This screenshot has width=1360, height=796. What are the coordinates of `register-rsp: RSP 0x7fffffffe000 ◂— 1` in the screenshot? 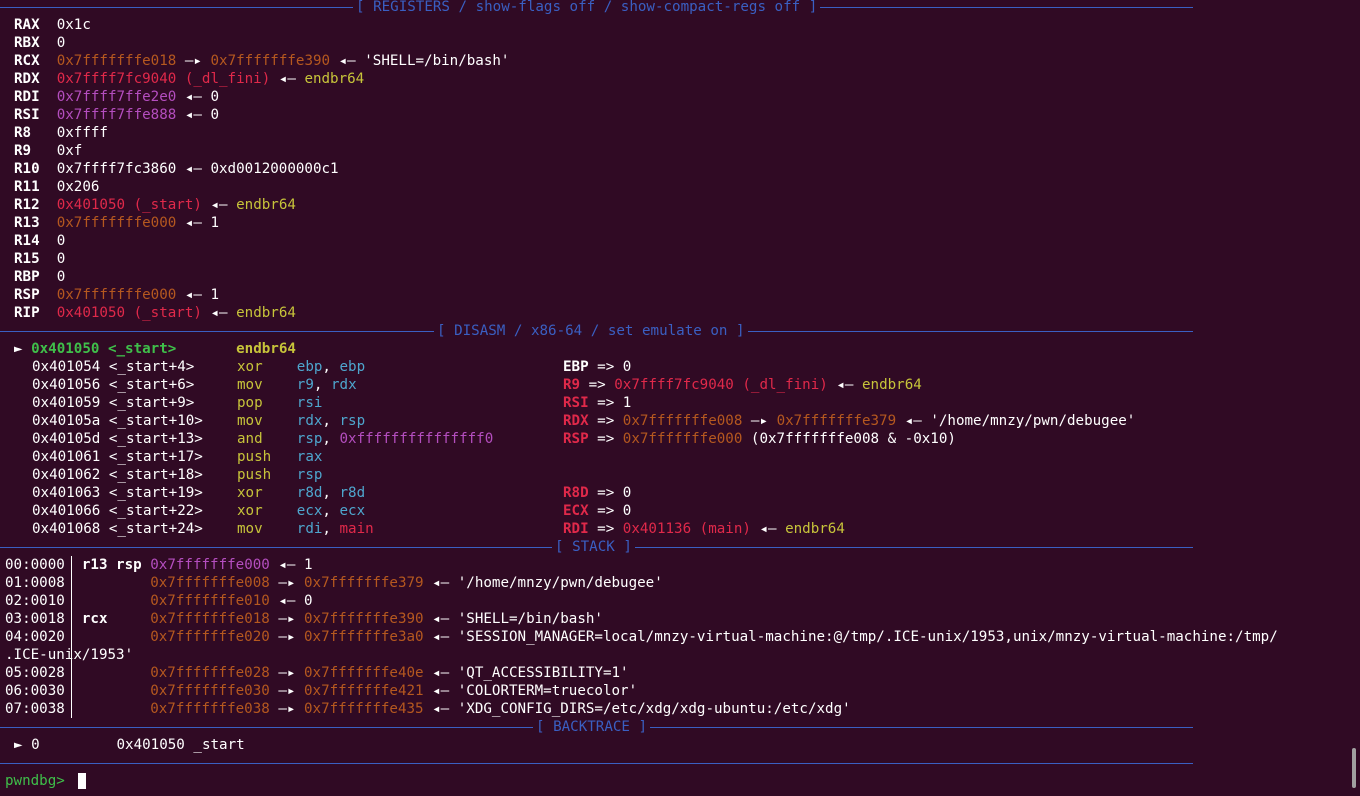 It's located at (117, 295).